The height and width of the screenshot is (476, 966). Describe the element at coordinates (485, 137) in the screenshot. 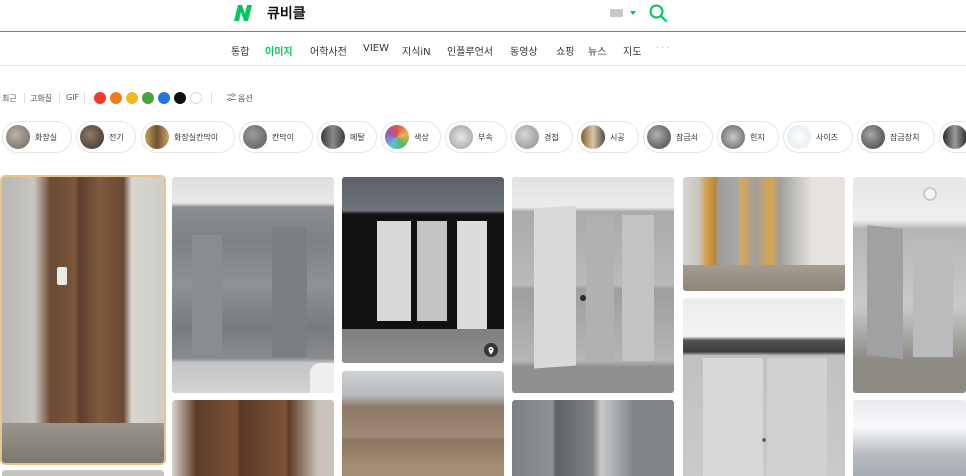

I see `chip-label: 부속` at that location.